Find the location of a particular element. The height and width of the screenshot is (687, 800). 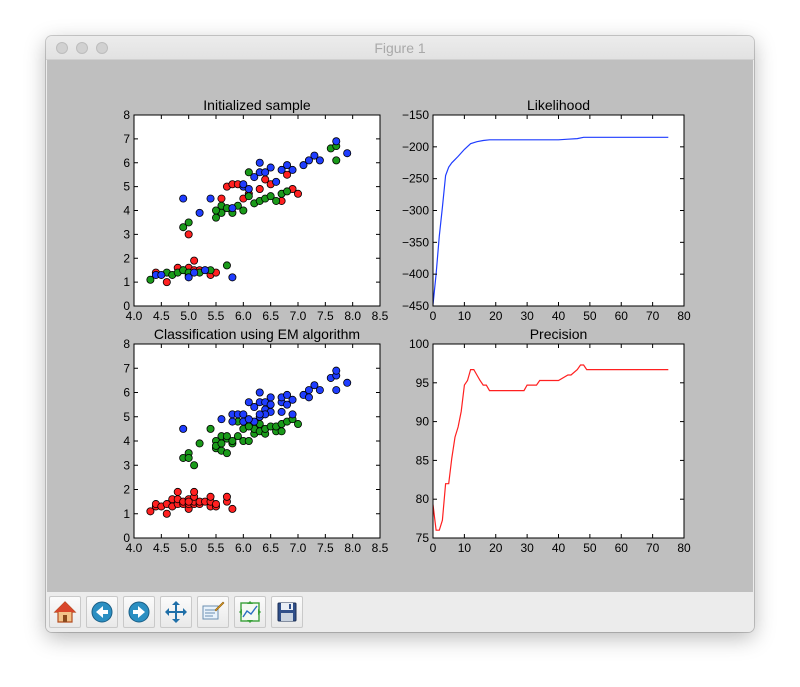

y-tick-label: 7 is located at coordinates (126, 368).